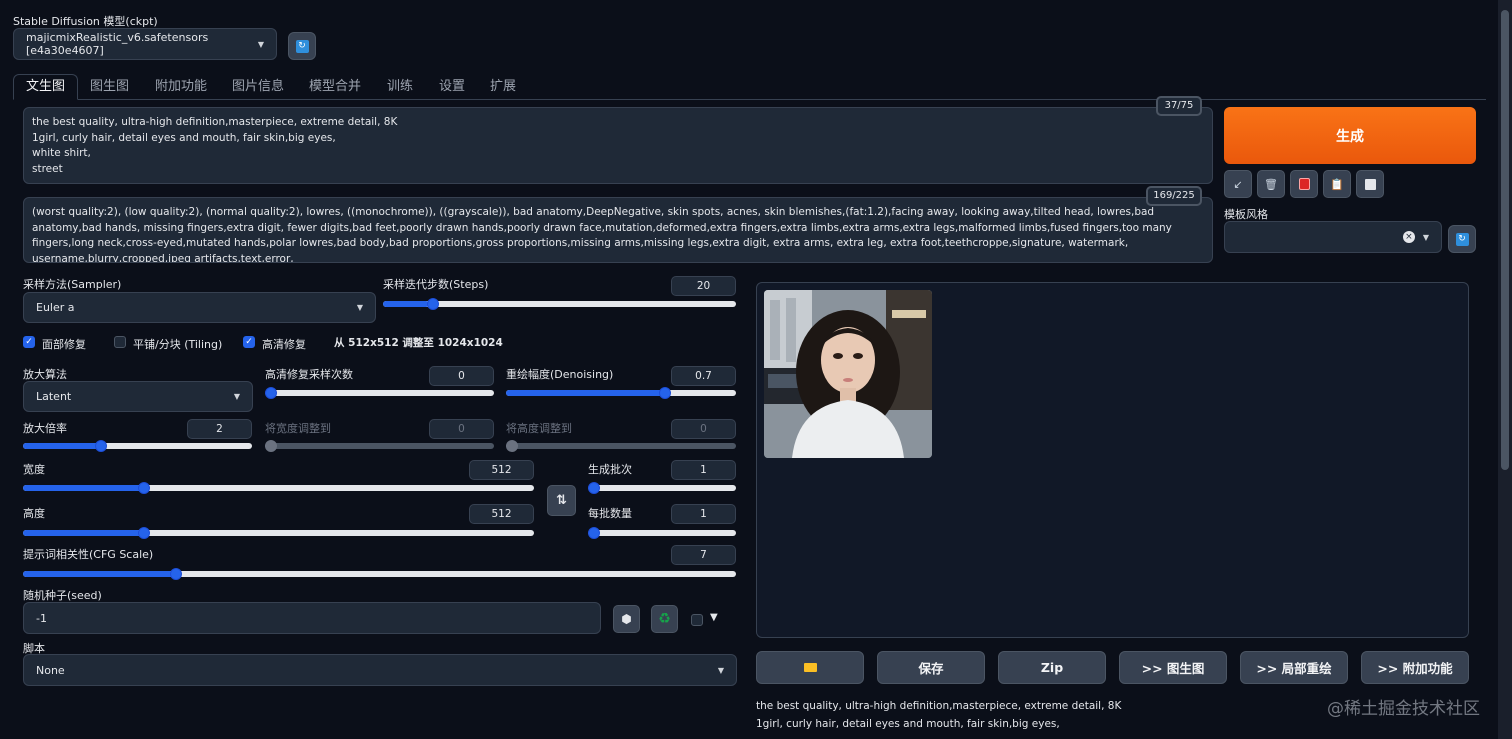 This screenshot has width=1512, height=739. I want to click on denoise-slider, so click(621, 393).